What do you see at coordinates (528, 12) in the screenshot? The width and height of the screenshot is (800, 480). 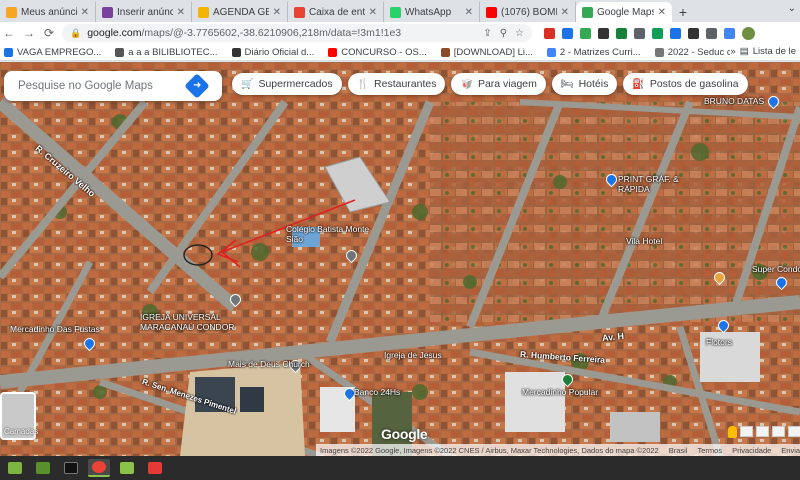 I see `browser-tab: (1076) BOMB ✕` at bounding box center [528, 12].